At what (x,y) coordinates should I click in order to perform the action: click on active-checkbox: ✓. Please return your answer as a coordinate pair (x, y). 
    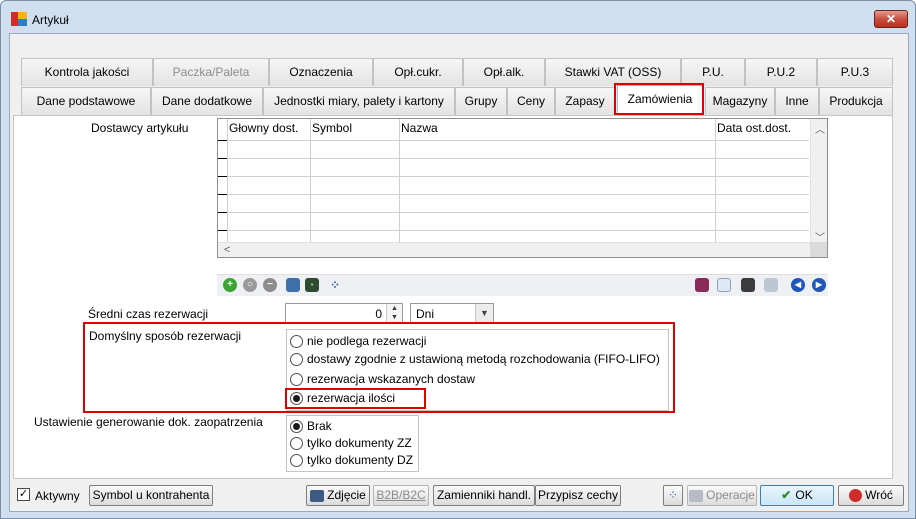
    Looking at the image, I should click on (23, 494).